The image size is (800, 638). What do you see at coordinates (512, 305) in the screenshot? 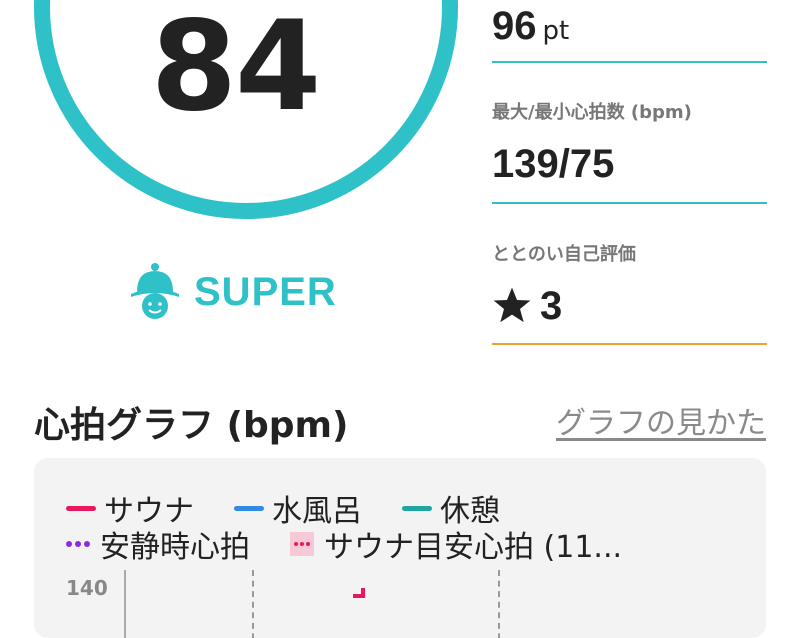
I see `star-icon` at bounding box center [512, 305].